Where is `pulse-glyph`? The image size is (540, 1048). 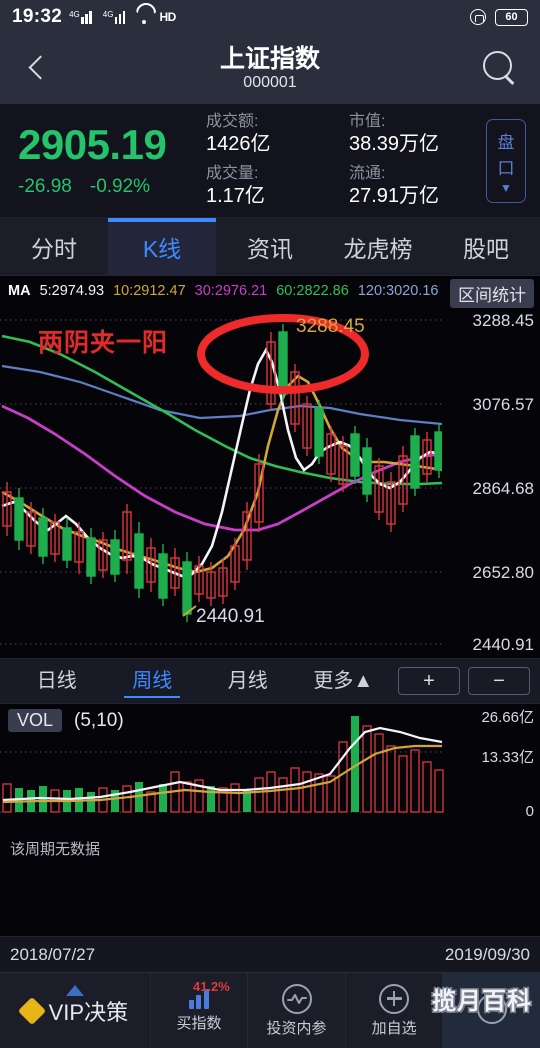 pulse-glyph is located at coordinates (296, 998).